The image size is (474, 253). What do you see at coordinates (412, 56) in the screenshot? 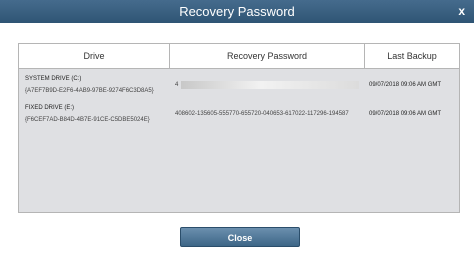
I see `column-header-last-backup: Last Backup` at bounding box center [412, 56].